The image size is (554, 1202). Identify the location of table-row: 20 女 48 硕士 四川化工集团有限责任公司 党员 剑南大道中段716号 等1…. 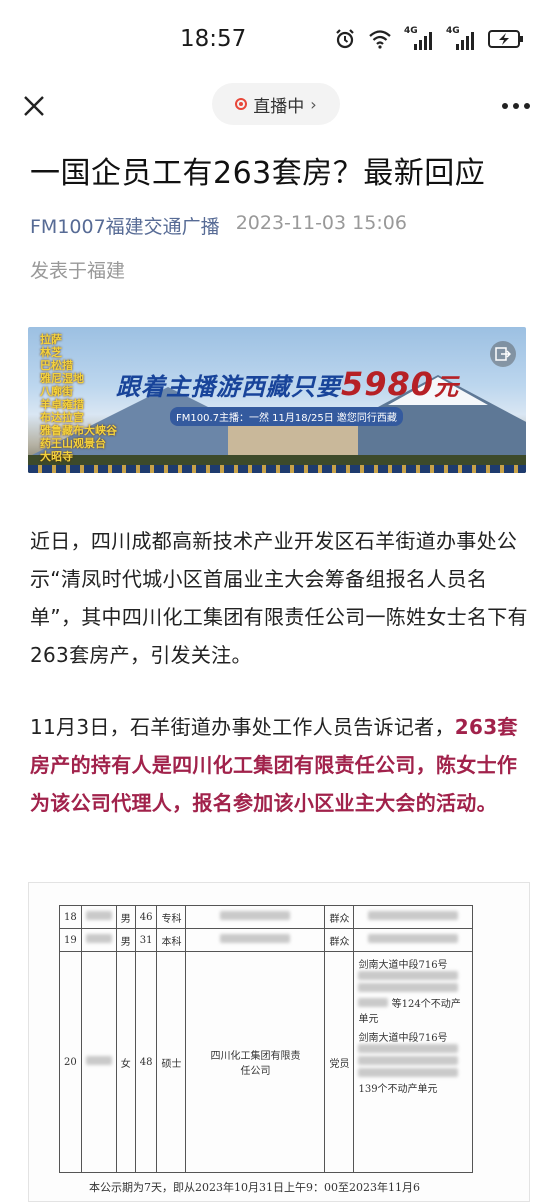
(266, 1062).